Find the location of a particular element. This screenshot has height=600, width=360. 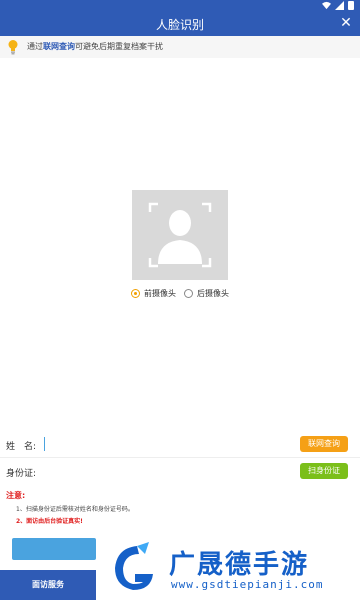

scan-id-button: 扫身份证 is located at coordinates (324, 471).